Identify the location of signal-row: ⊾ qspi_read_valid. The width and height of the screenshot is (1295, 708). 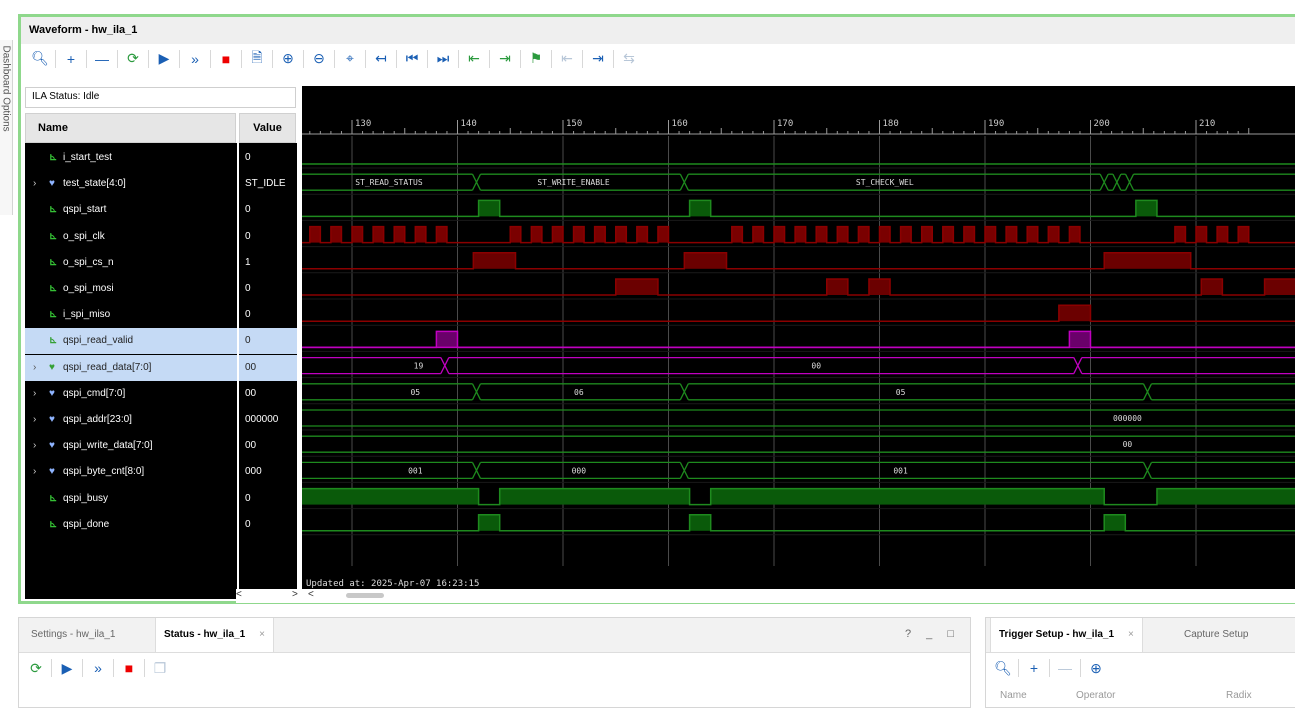
(131, 341).